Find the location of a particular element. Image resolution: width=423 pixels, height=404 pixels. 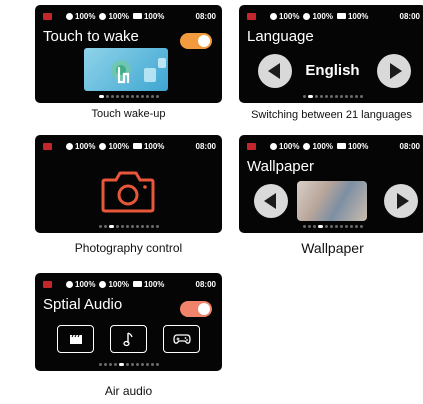

game-mode-button is located at coordinates (181, 339).